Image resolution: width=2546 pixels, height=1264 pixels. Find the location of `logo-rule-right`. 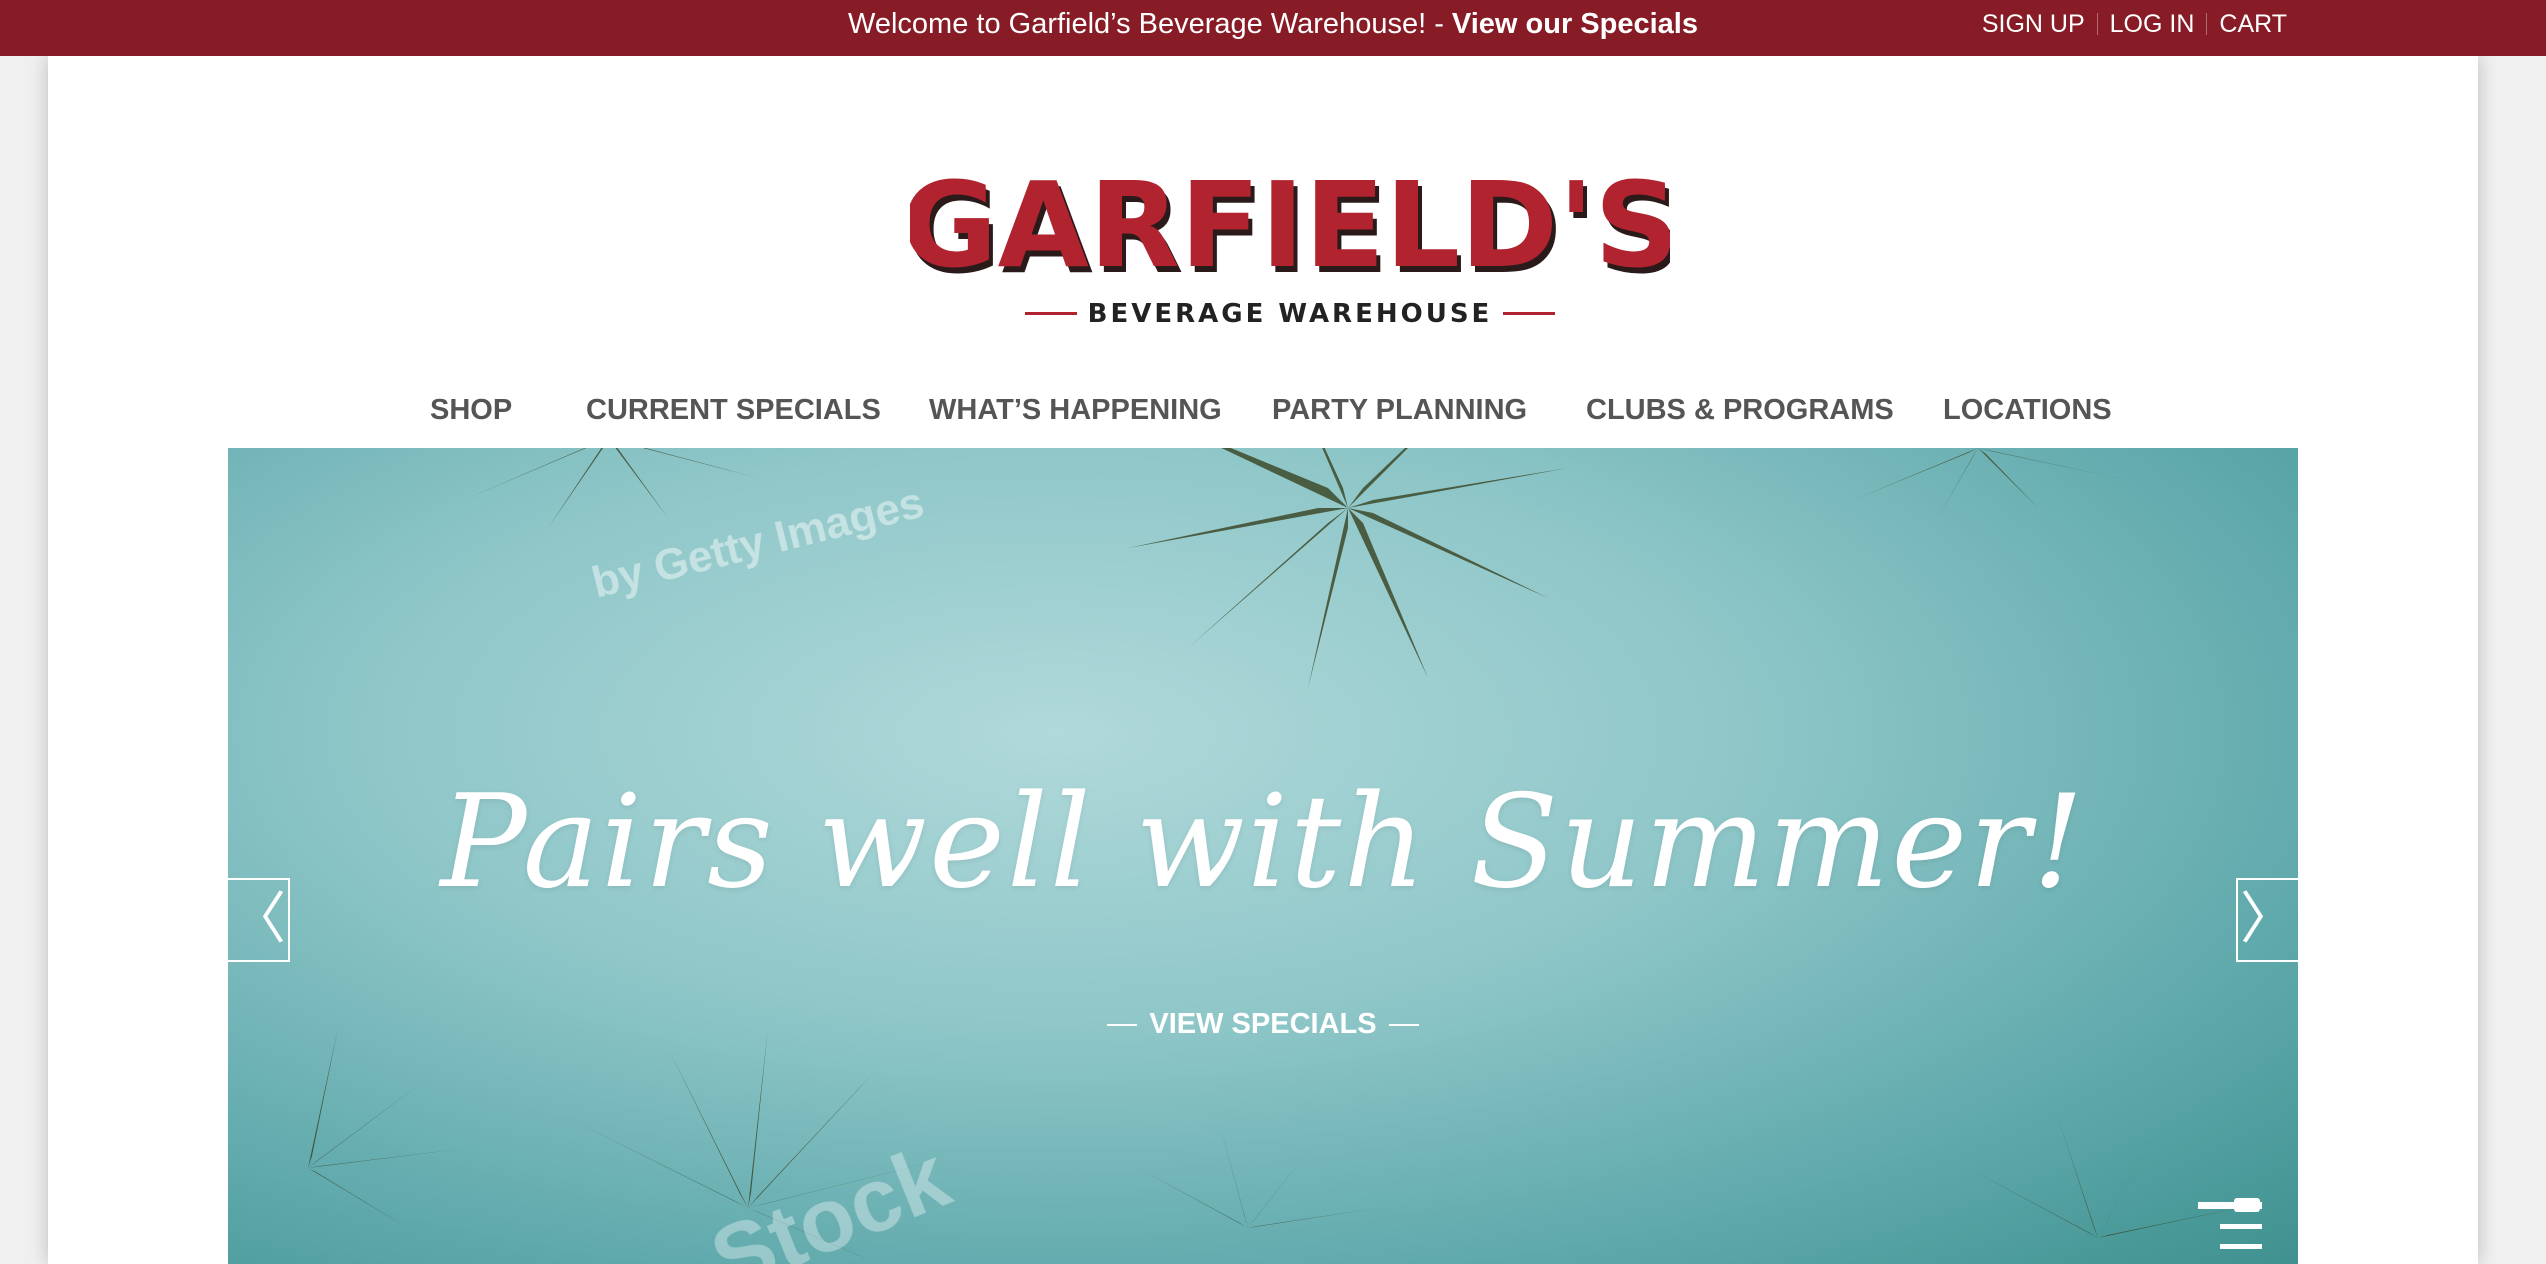

logo-rule-right is located at coordinates (1529, 313).